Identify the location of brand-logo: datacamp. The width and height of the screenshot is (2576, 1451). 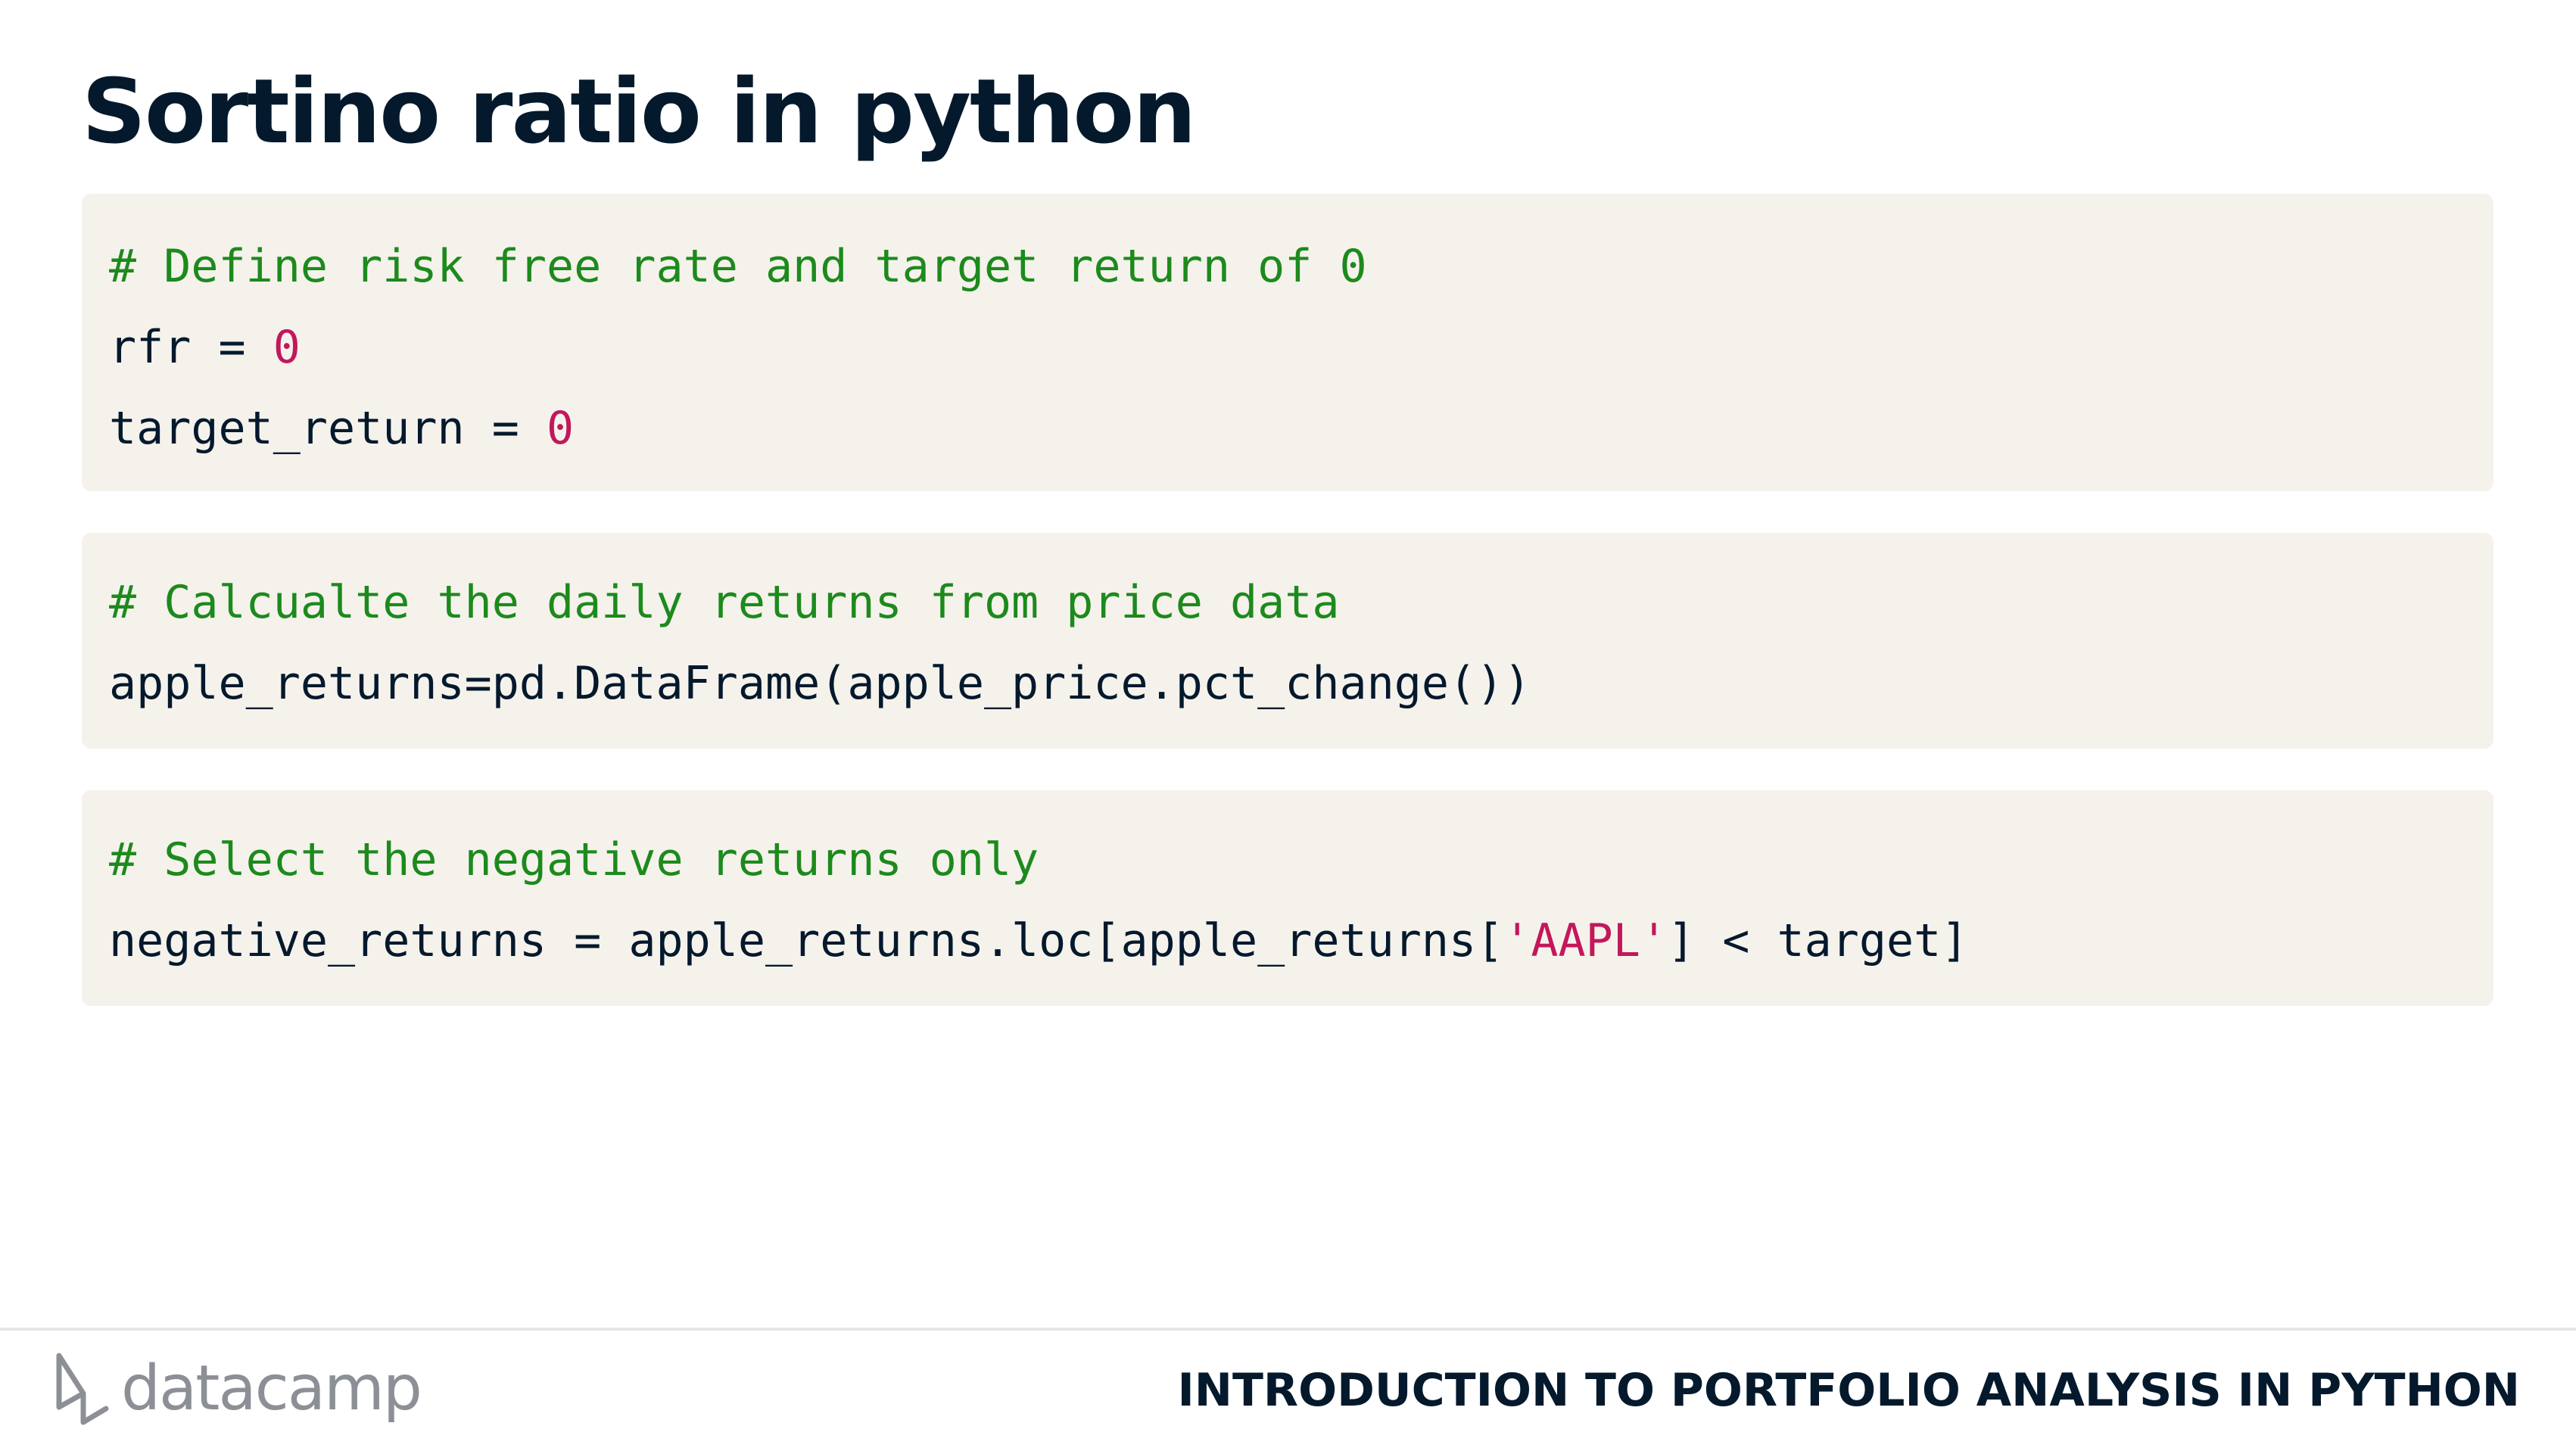
(237, 1389).